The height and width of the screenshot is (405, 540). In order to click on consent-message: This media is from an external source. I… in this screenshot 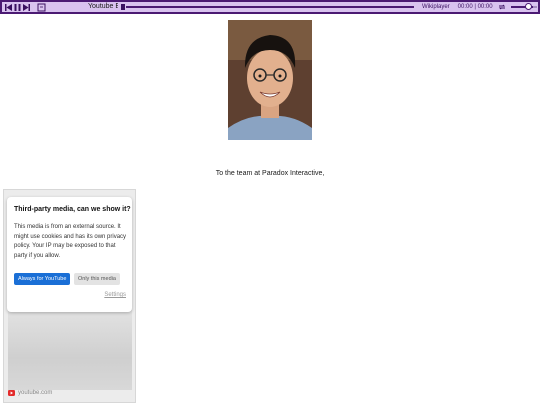, I will do `click(70, 241)`.